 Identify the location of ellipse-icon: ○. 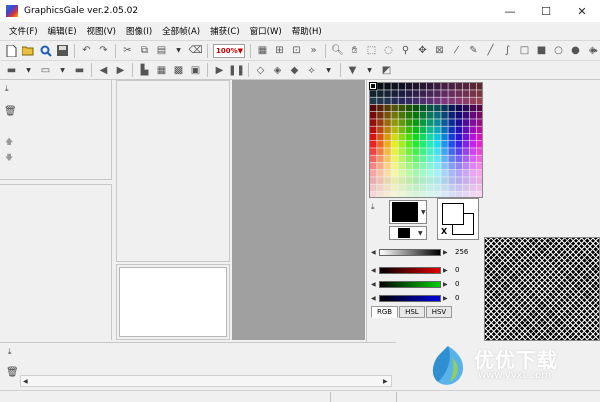
(559, 51).